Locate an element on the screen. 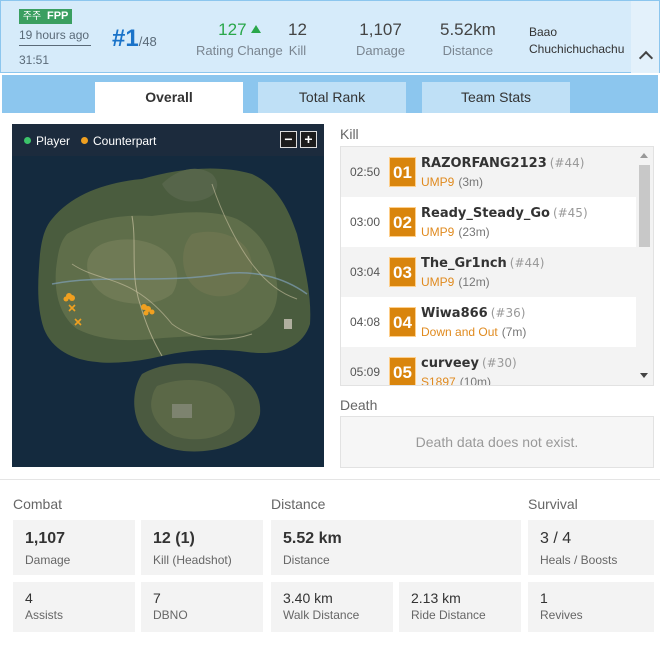 The image size is (660, 649). survival-title: Survival is located at coordinates (553, 504).